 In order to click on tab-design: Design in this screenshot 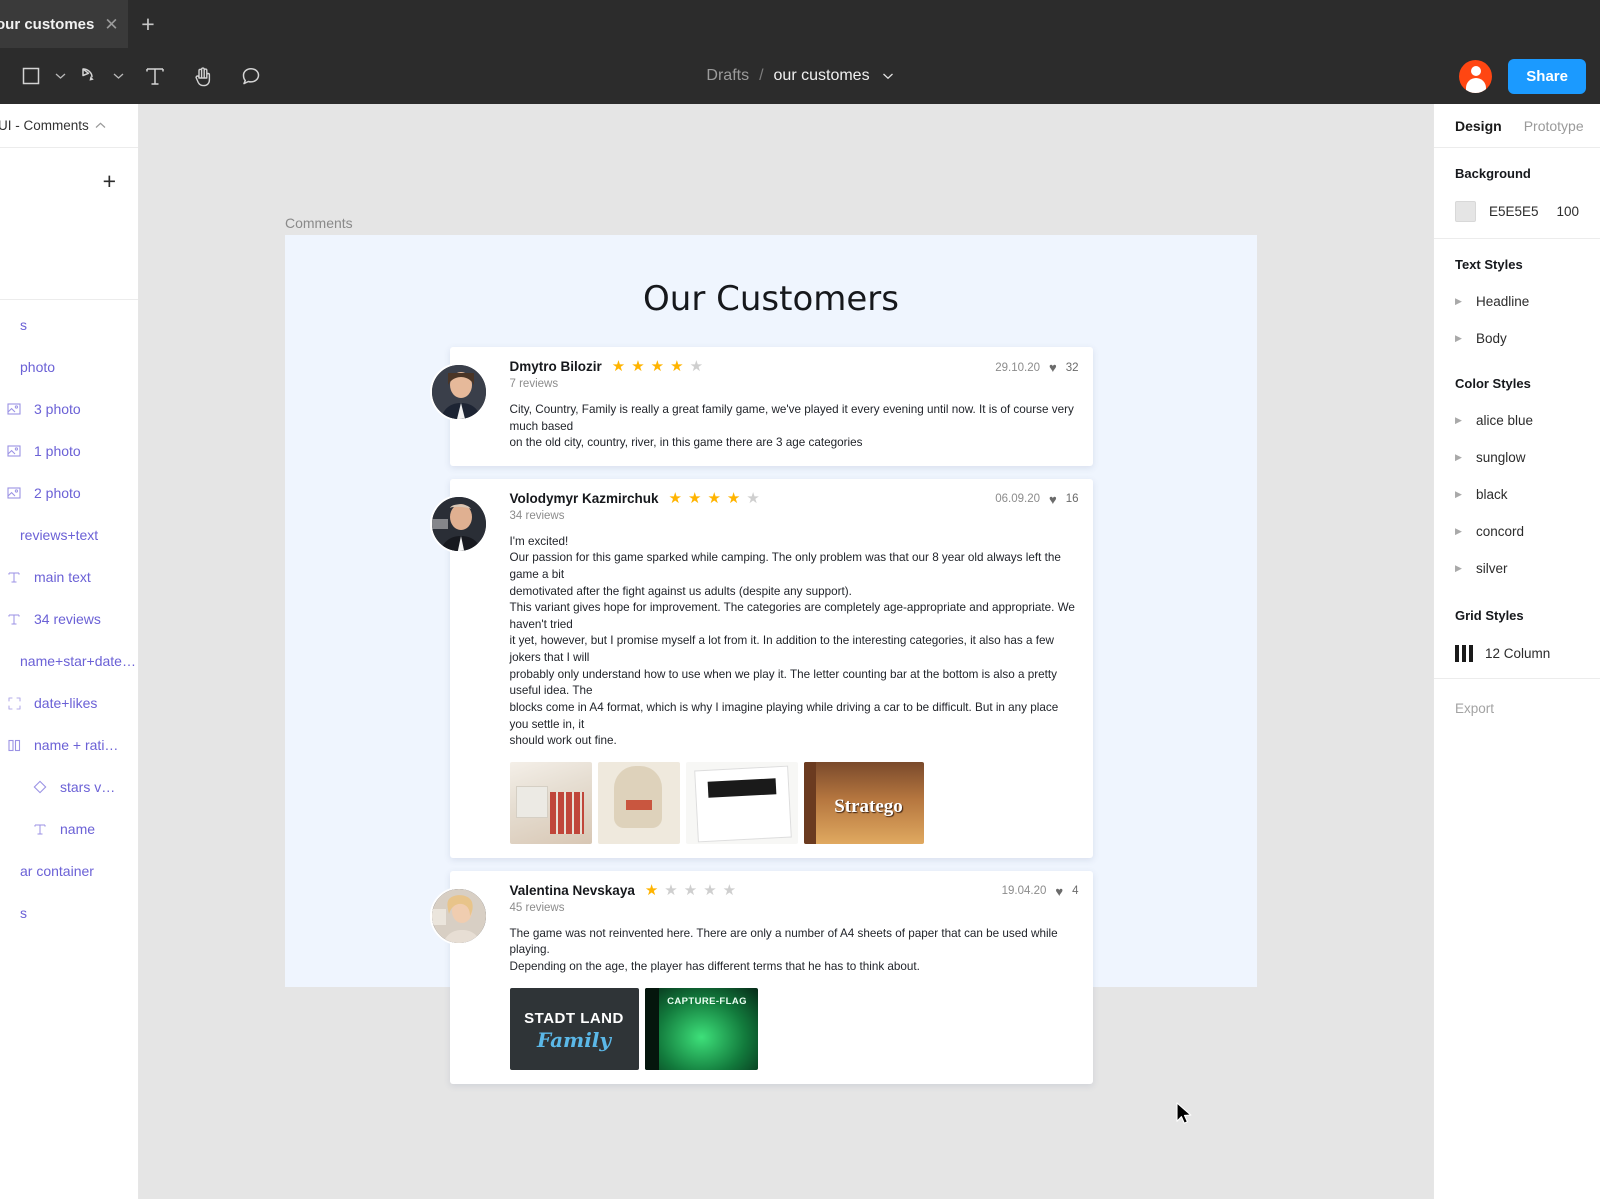, I will do `click(1478, 126)`.